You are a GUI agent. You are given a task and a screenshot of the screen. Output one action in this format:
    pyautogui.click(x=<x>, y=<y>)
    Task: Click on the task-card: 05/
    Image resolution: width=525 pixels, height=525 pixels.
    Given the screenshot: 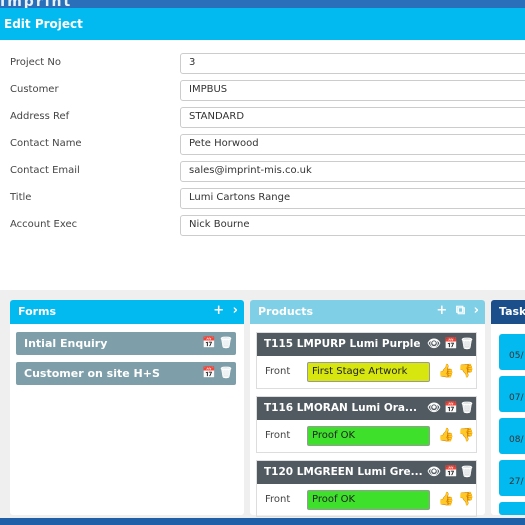 What is the action you would take?
    pyautogui.click(x=512, y=352)
    